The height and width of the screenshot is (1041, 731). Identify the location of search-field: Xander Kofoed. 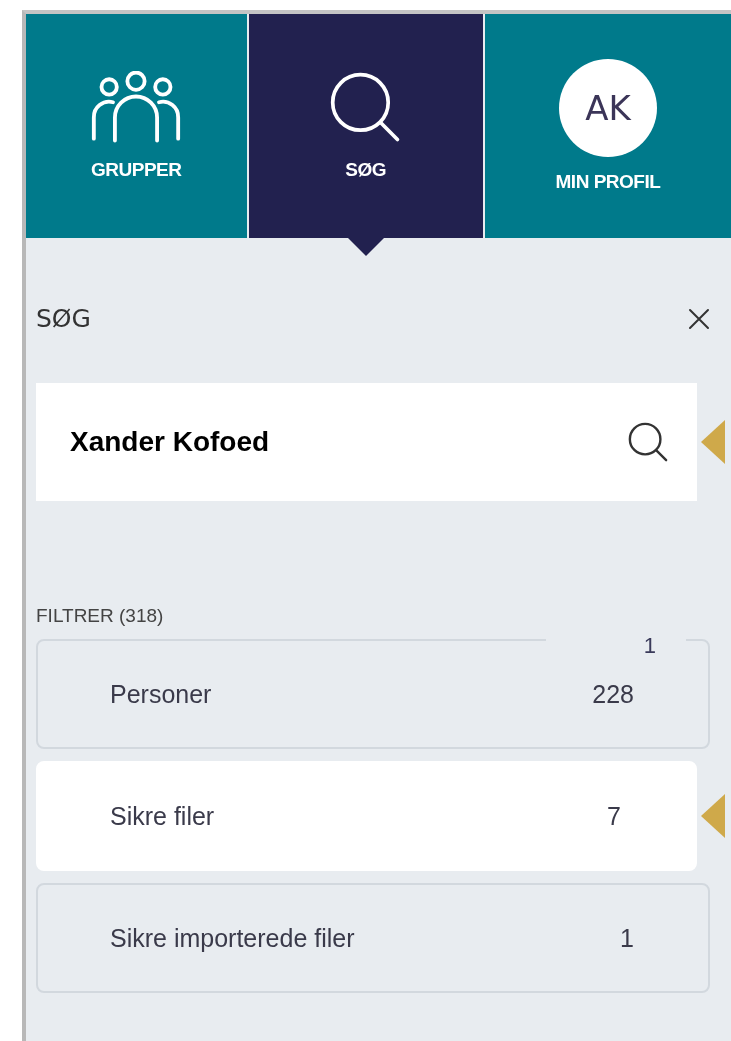
(366, 442).